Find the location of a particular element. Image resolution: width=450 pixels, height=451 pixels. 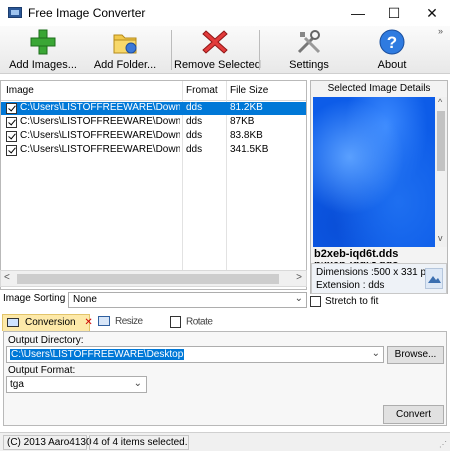

scroll-right-icon: > is located at coordinates (299, 277).